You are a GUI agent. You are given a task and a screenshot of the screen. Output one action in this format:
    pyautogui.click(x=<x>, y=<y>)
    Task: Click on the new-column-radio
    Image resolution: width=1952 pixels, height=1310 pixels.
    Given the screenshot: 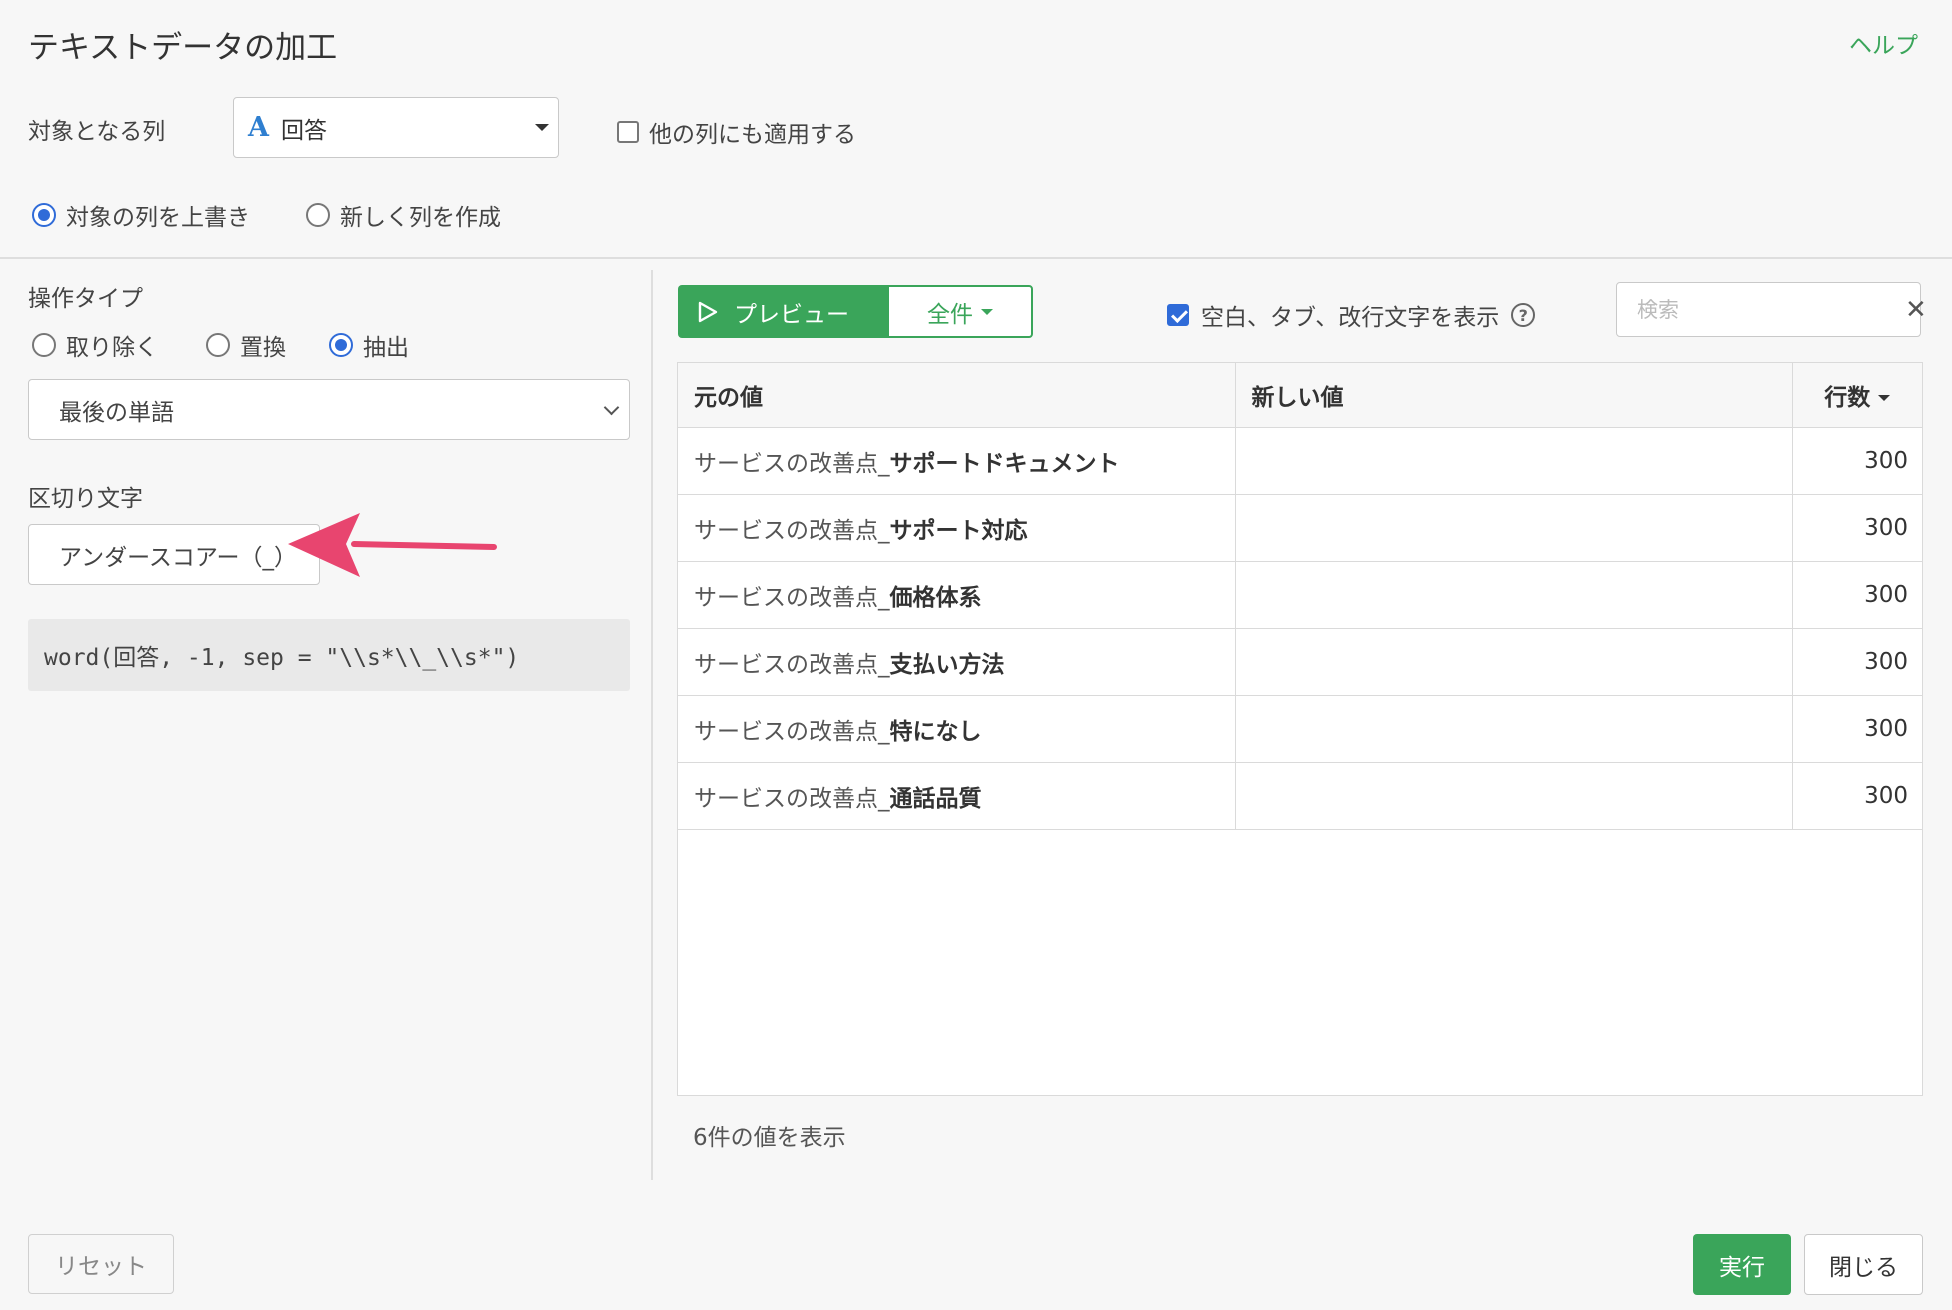 What is the action you would take?
    pyautogui.click(x=318, y=215)
    